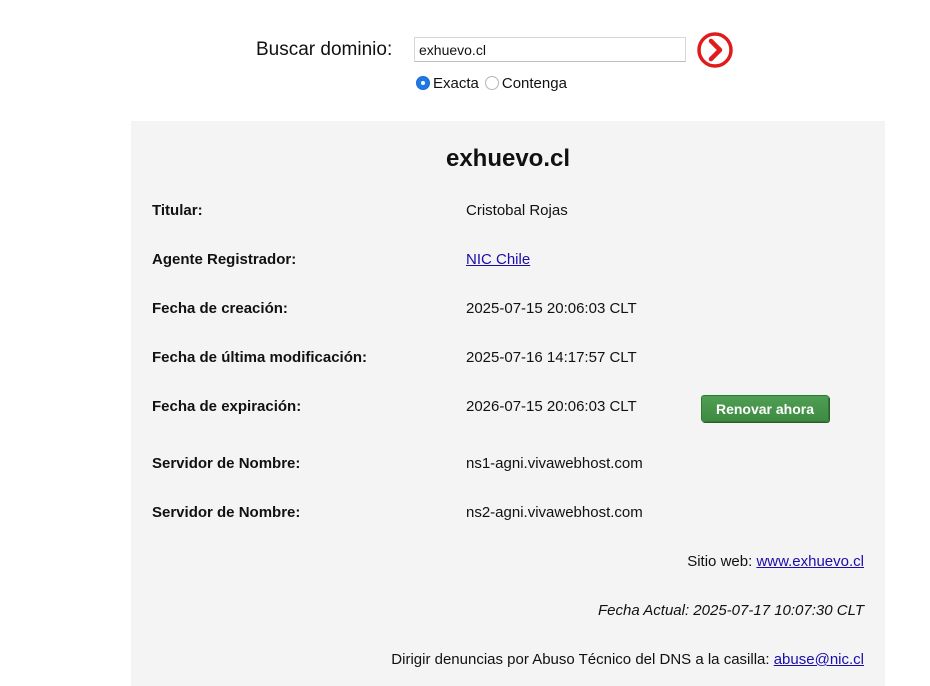  I want to click on registrar-label: Agente Registrador:, so click(224, 259).